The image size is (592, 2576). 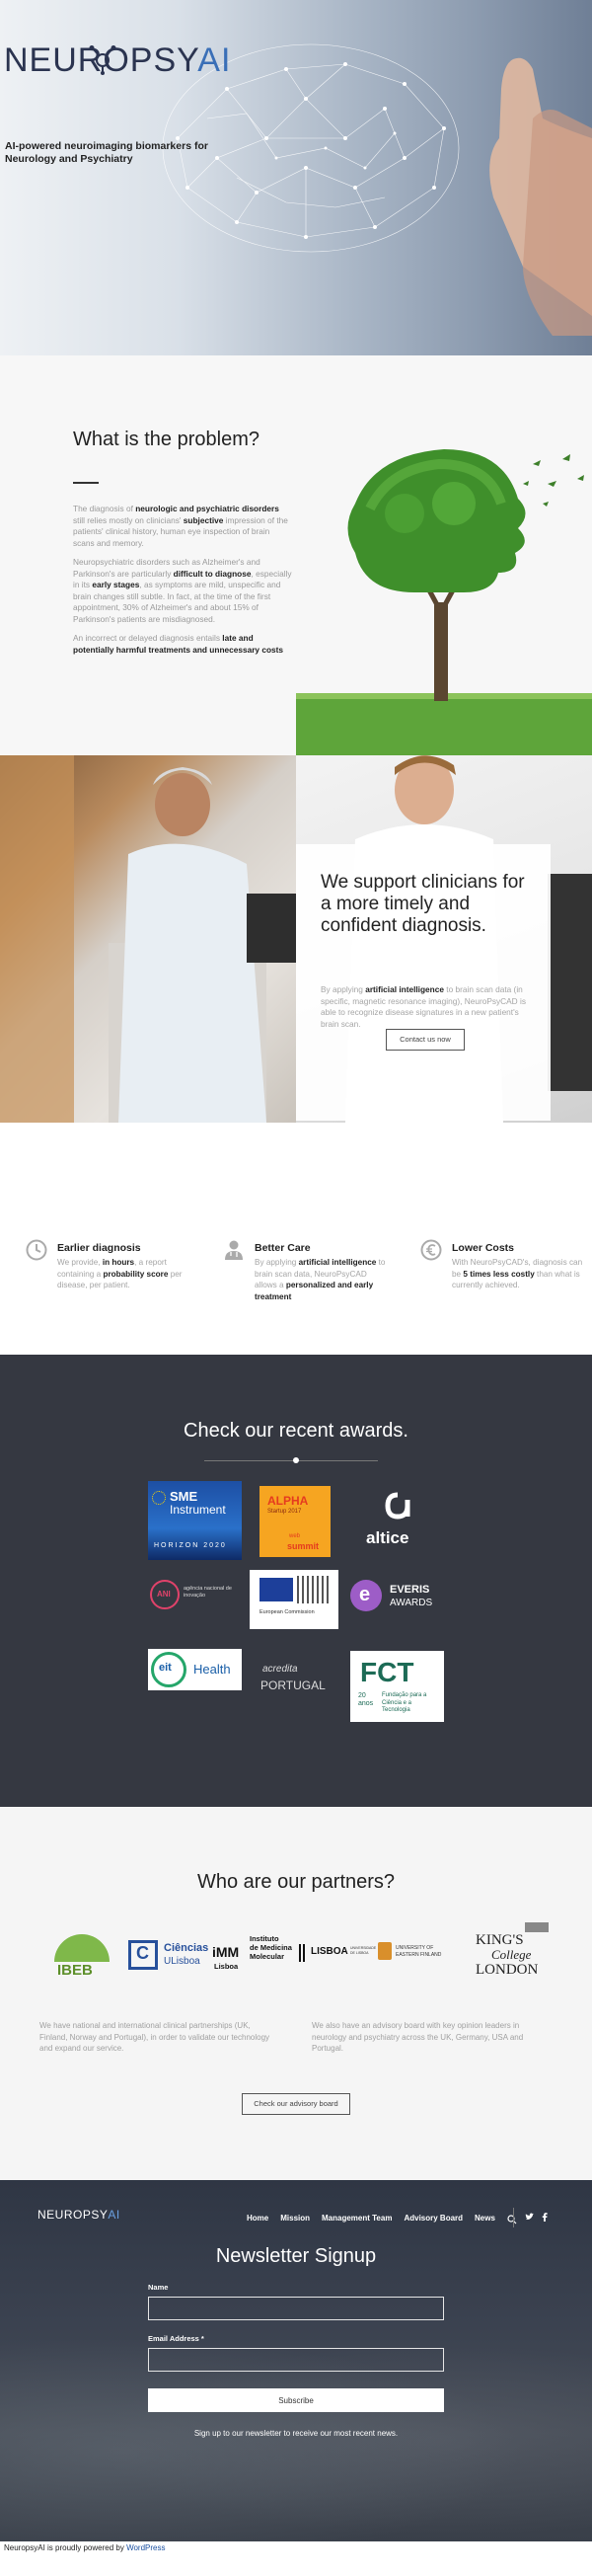 What do you see at coordinates (303, 1546) in the screenshot?
I see `award-alpha-line4: summit` at bounding box center [303, 1546].